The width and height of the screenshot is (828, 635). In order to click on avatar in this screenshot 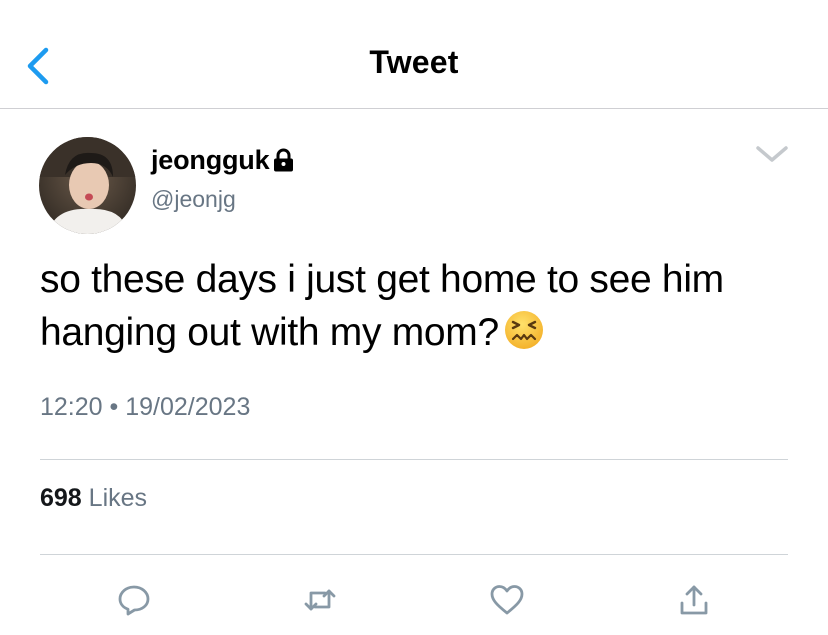, I will do `click(87, 185)`.